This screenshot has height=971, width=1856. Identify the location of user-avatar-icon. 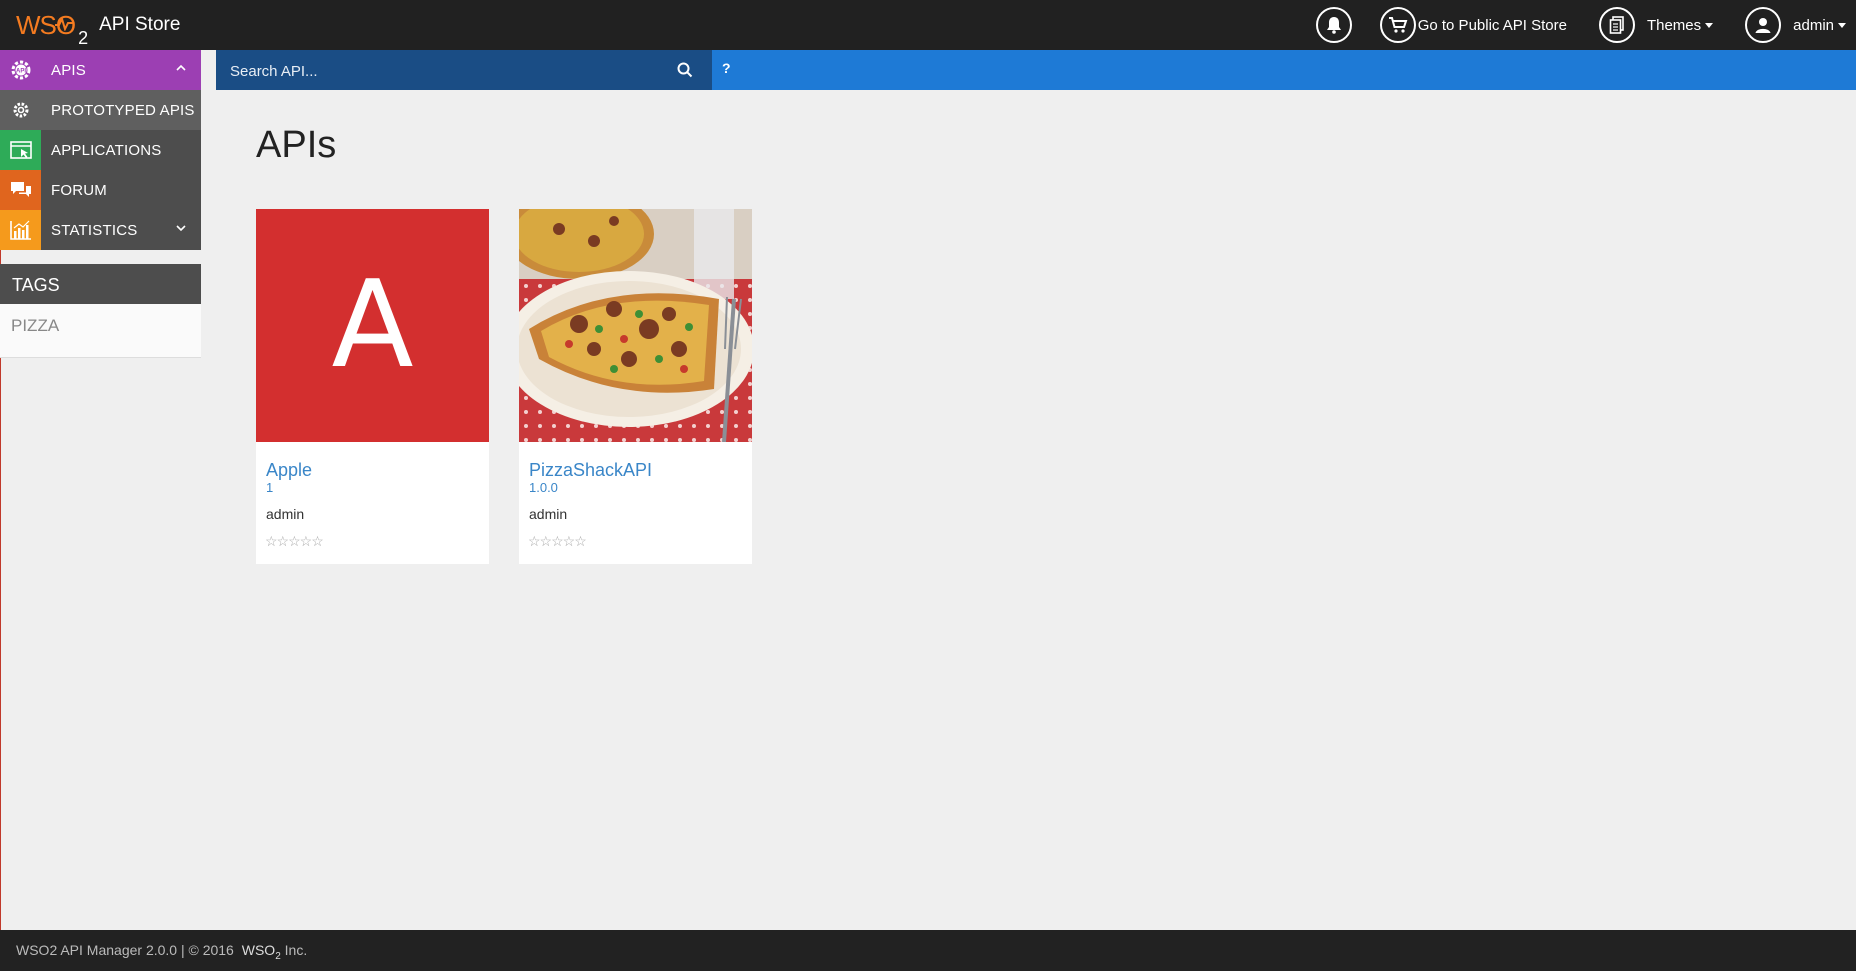
(1763, 25).